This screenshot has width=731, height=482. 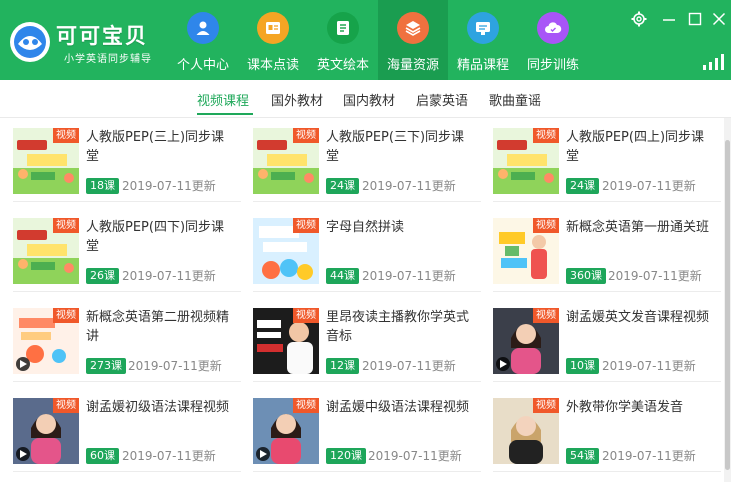 I want to click on course-title: 人教版PEP(四上)同步课堂, so click(x=641, y=147).